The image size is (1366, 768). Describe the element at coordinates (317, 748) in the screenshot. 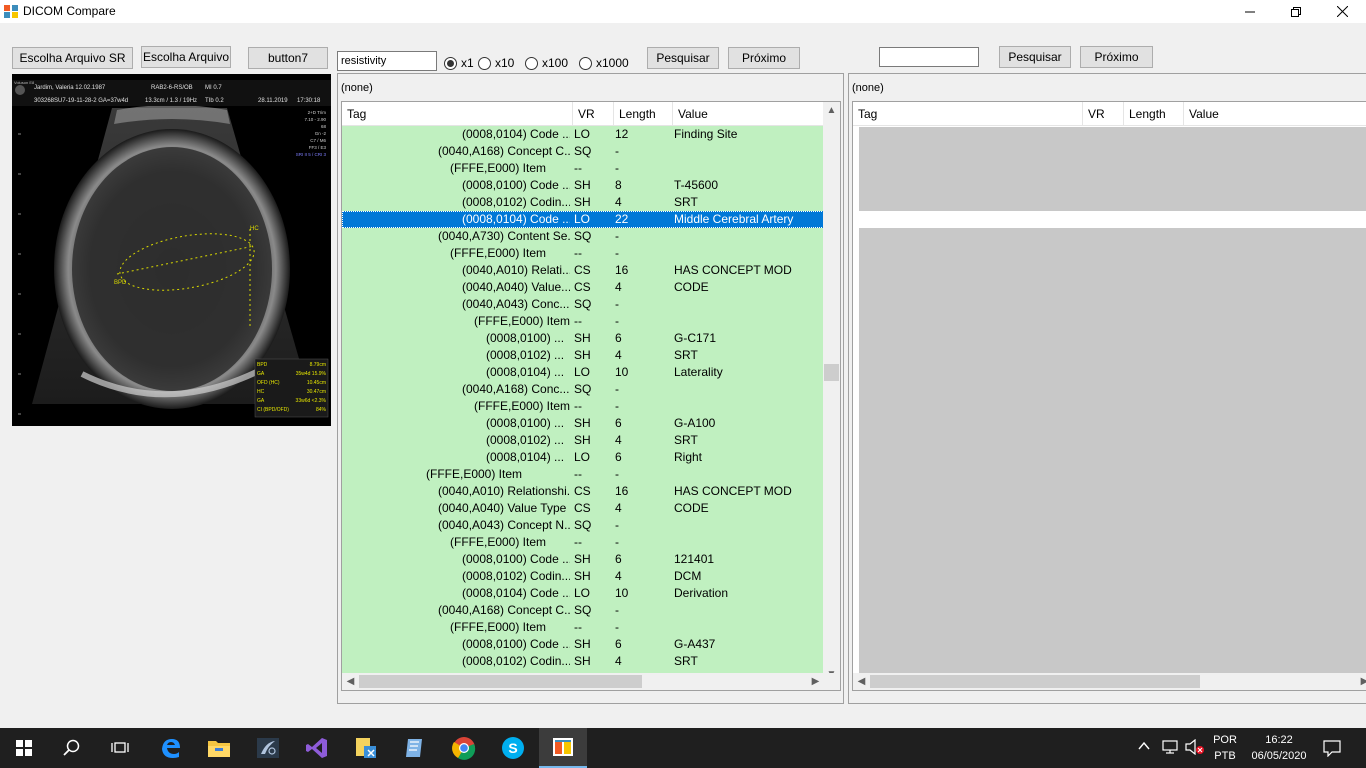

I see `visual-studio-button` at that location.